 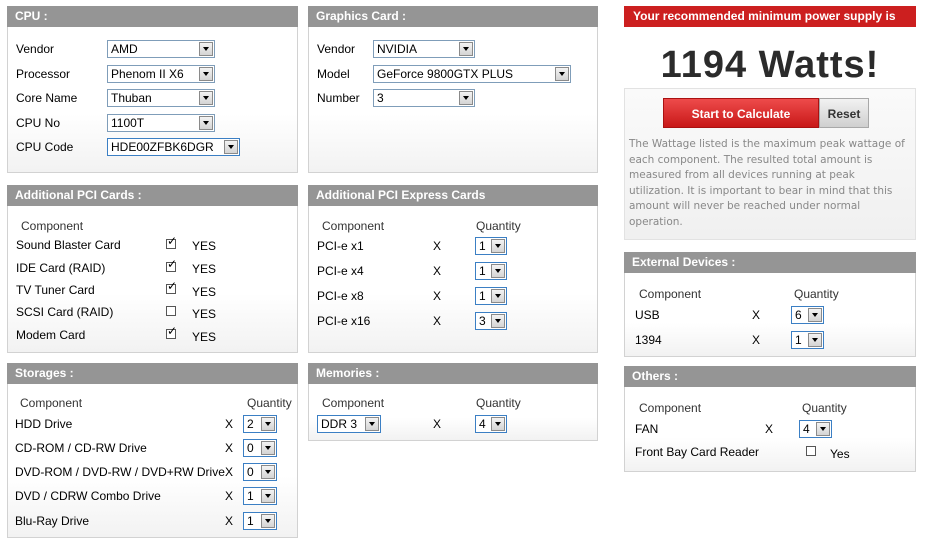 What do you see at coordinates (38, 123) in the screenshot?
I see `cpu-number-label: CPU No` at bounding box center [38, 123].